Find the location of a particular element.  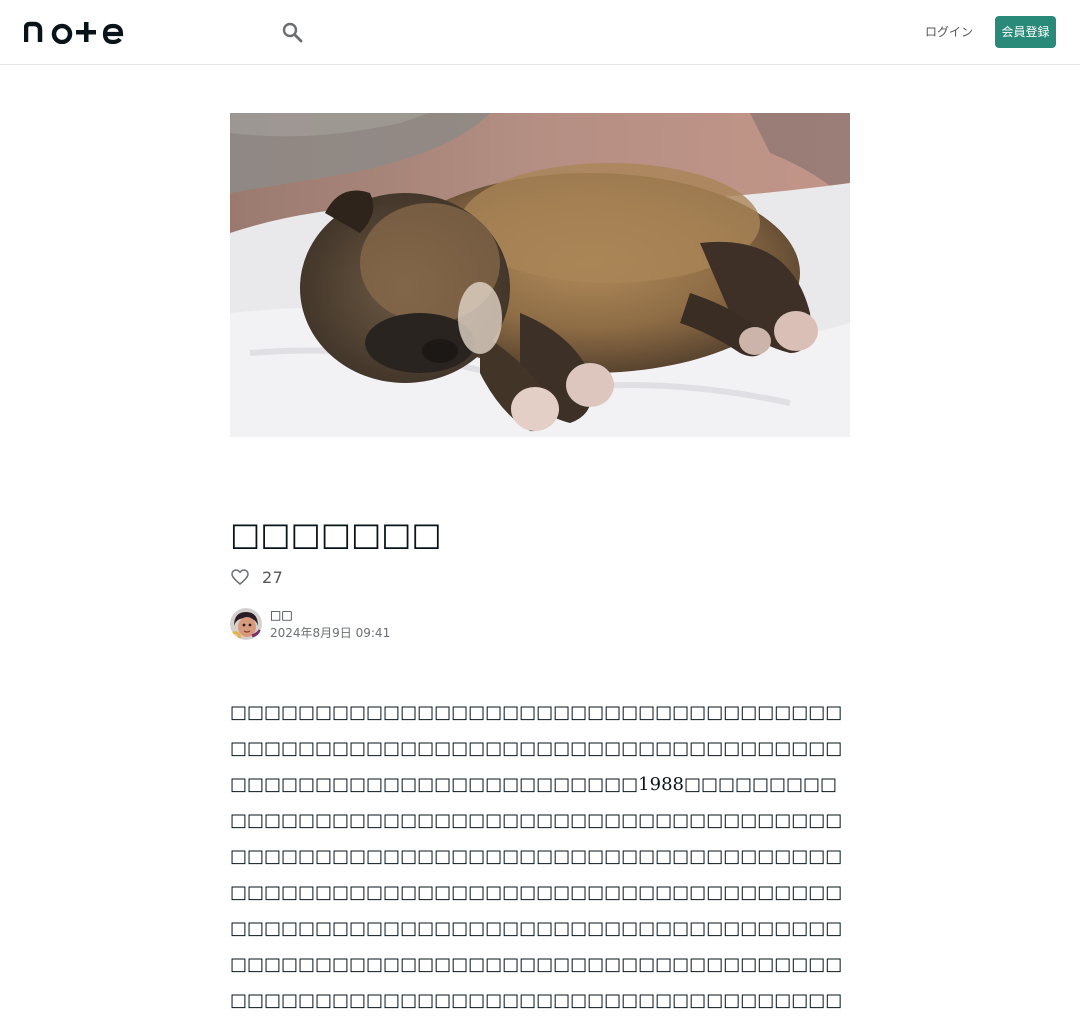

login-link: ログイン is located at coordinates (949, 32).